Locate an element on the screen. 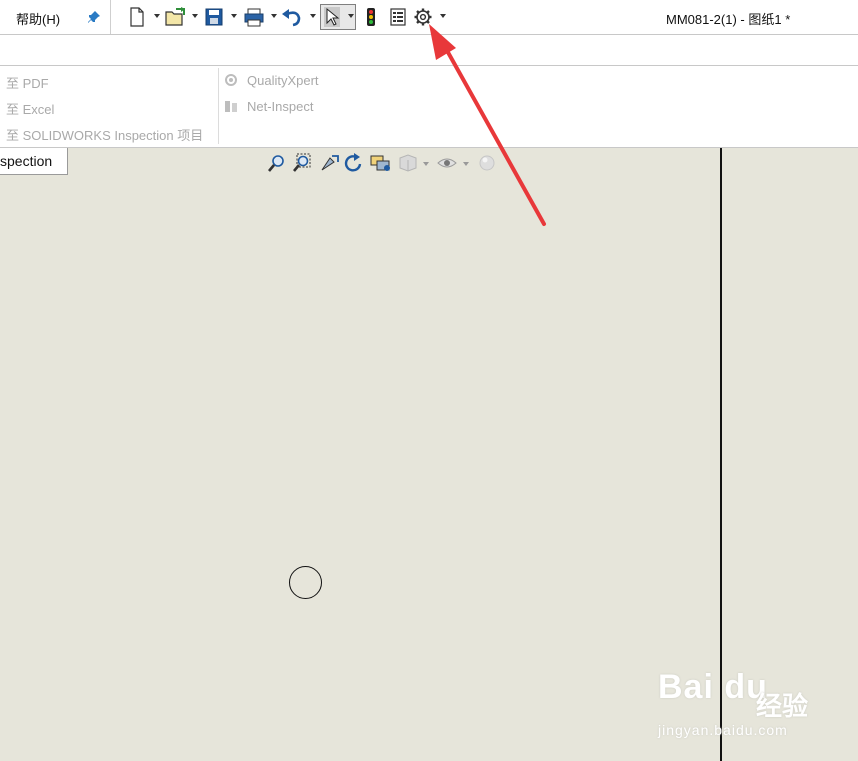 This screenshot has height=761, width=858. watermark: Bai du 经验 jingyan.baidu.com is located at coordinates (753, 706).